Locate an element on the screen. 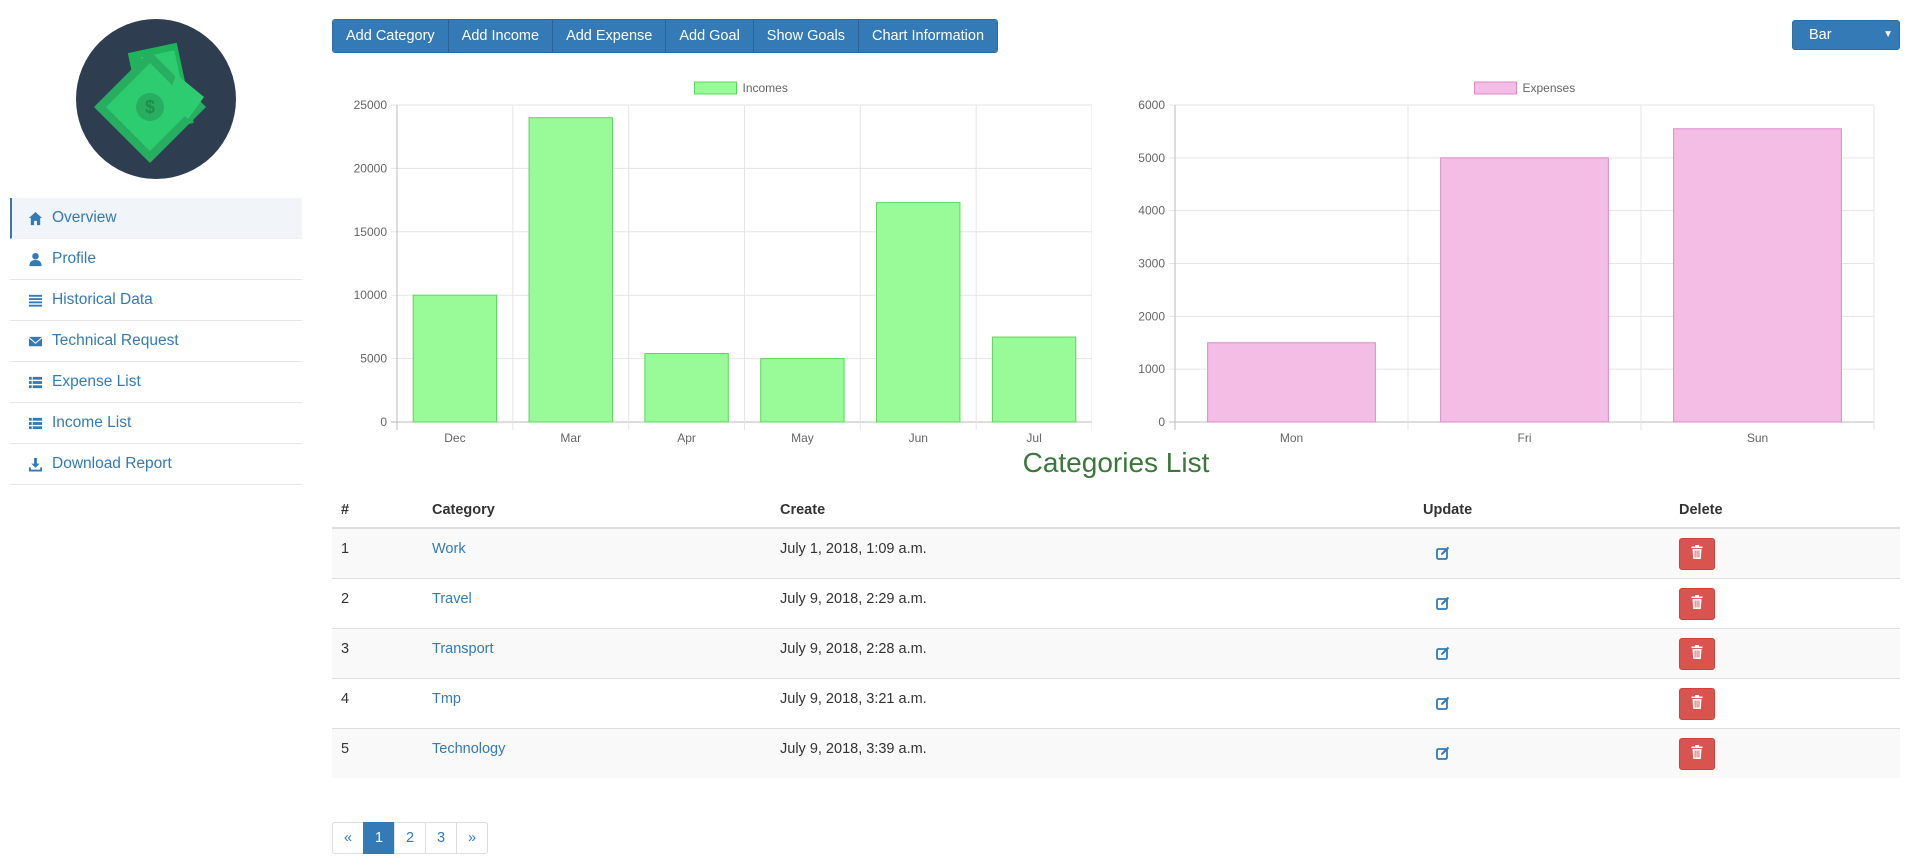 The image size is (1910, 868). pagination-page: 3 is located at coordinates (441, 838).